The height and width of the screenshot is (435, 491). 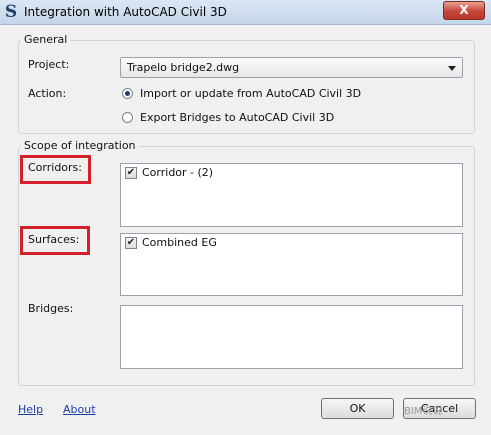 I want to click on ok-button: OK, so click(x=357, y=408).